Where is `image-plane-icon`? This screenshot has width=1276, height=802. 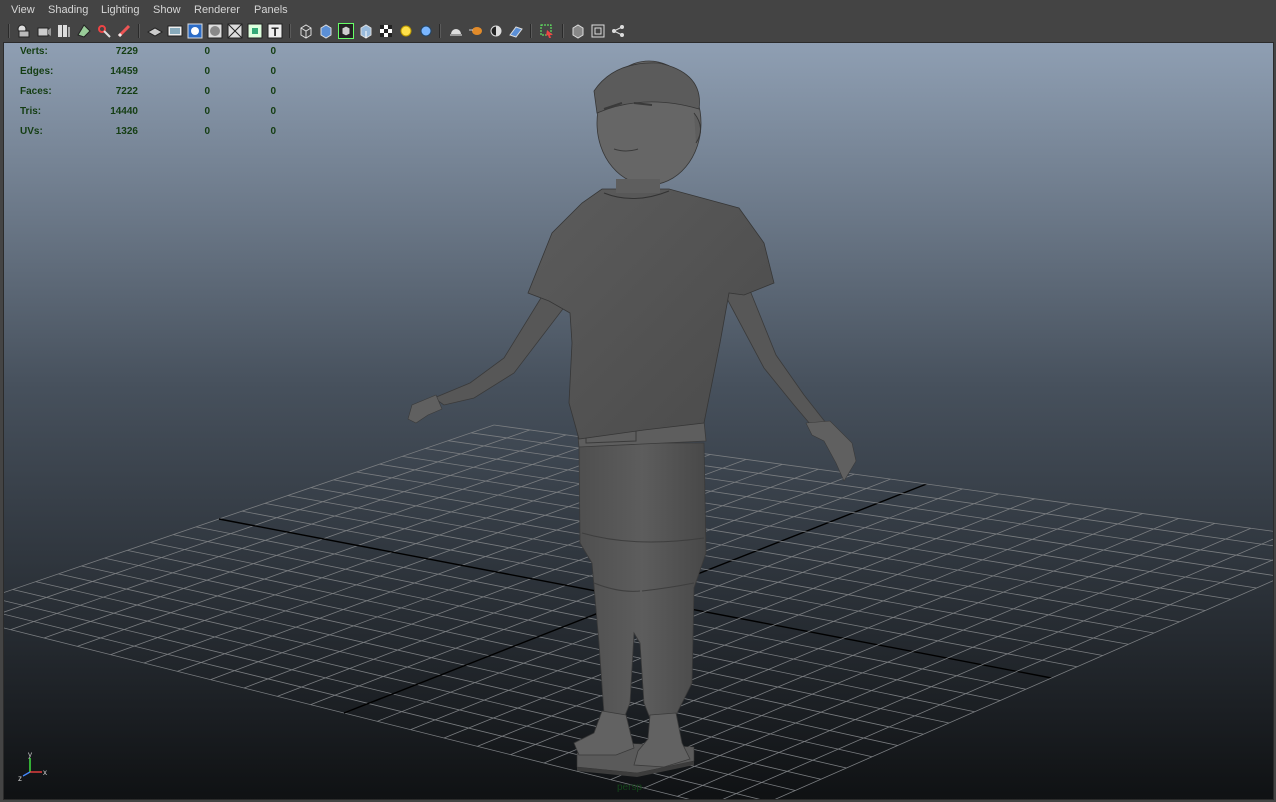 image-plane-icon is located at coordinates (84, 31).